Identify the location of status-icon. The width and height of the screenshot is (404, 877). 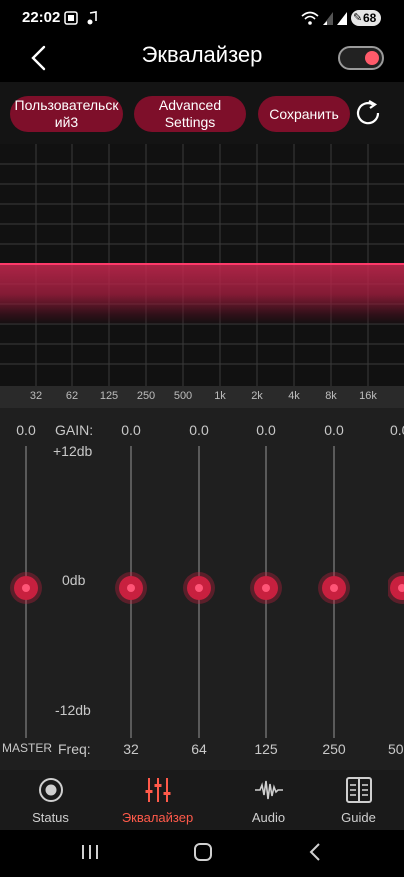
(50, 790).